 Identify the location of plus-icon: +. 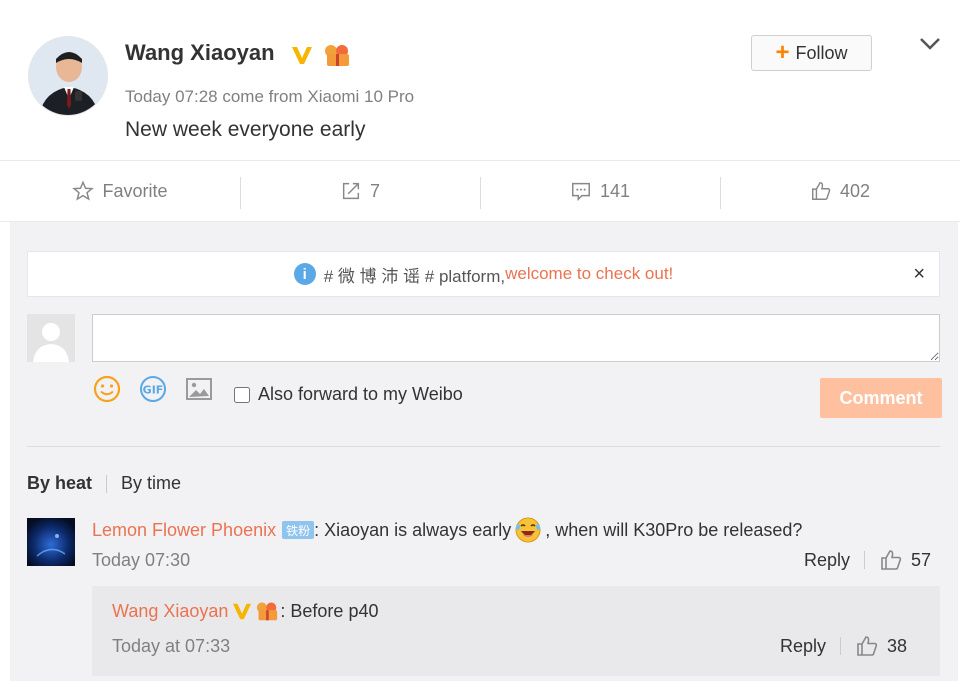
(782, 52).